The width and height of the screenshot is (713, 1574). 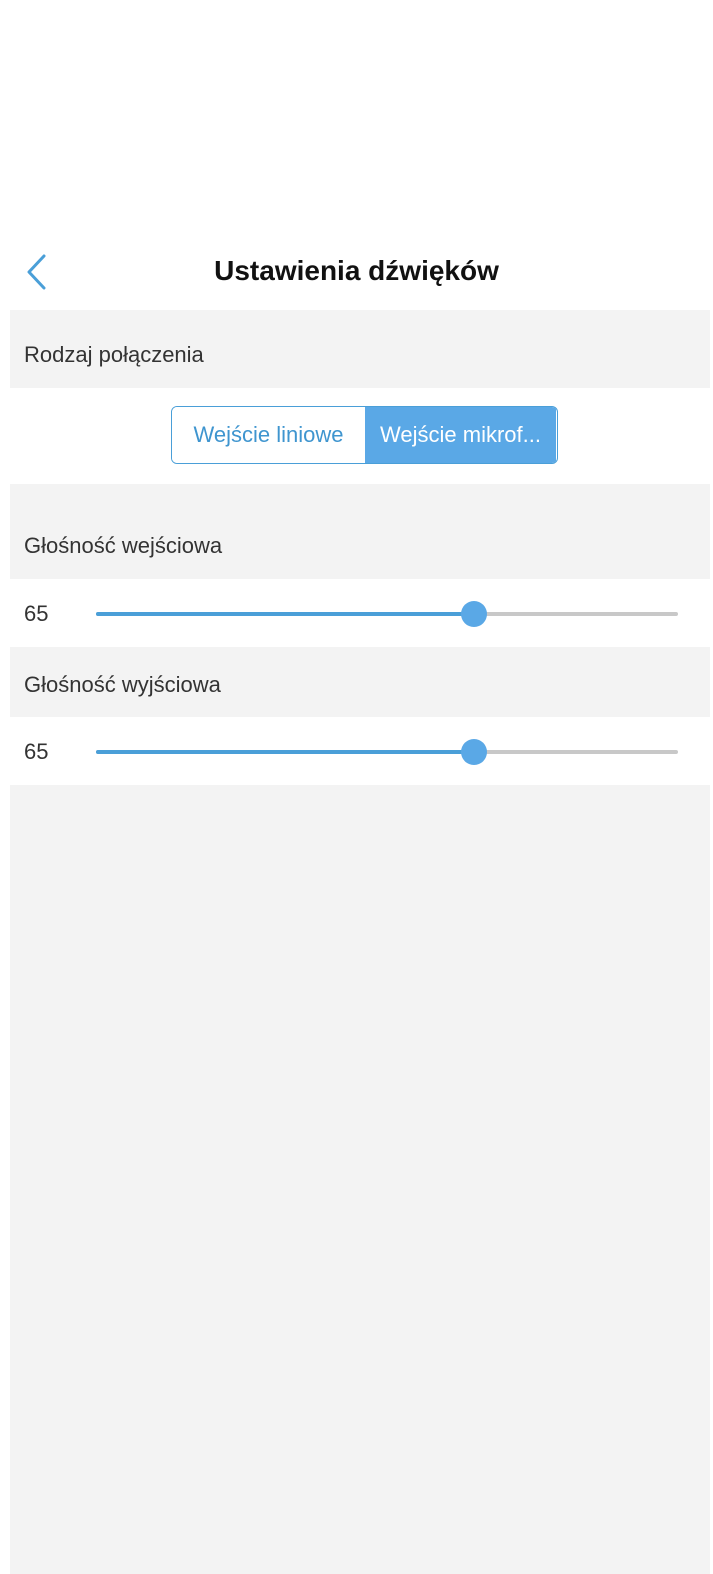 What do you see at coordinates (122, 684) in the screenshot?
I see `output-volume-label: Głośność wyjściowa` at bounding box center [122, 684].